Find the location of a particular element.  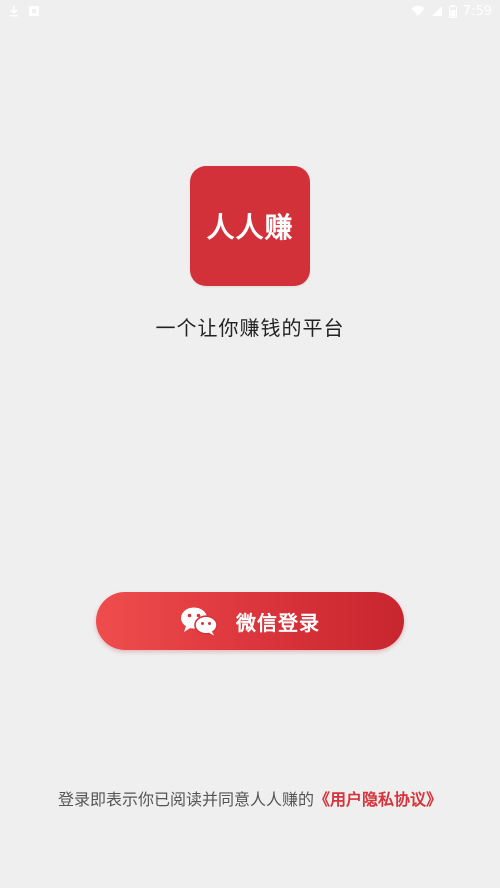

wechat-icon is located at coordinates (199, 621).